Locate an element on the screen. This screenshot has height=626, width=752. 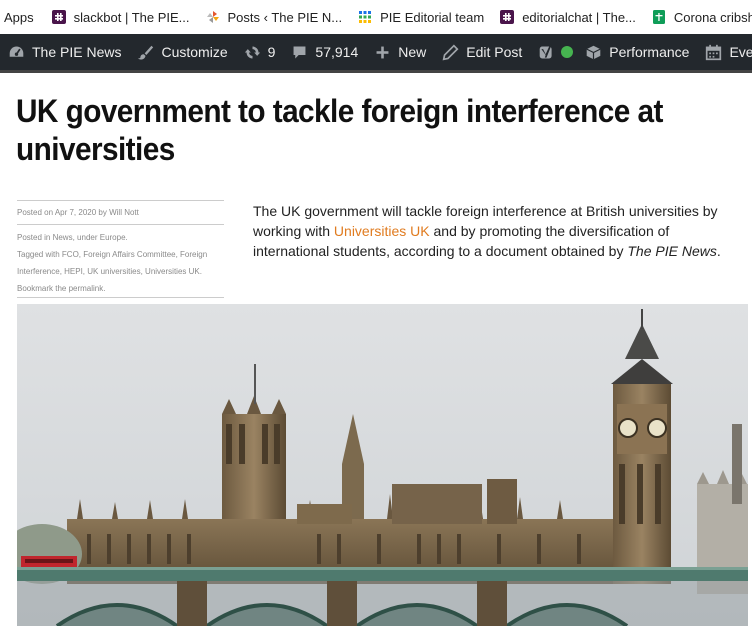
bookmark-corona: Corona cribsh is located at coordinates (702, 17).